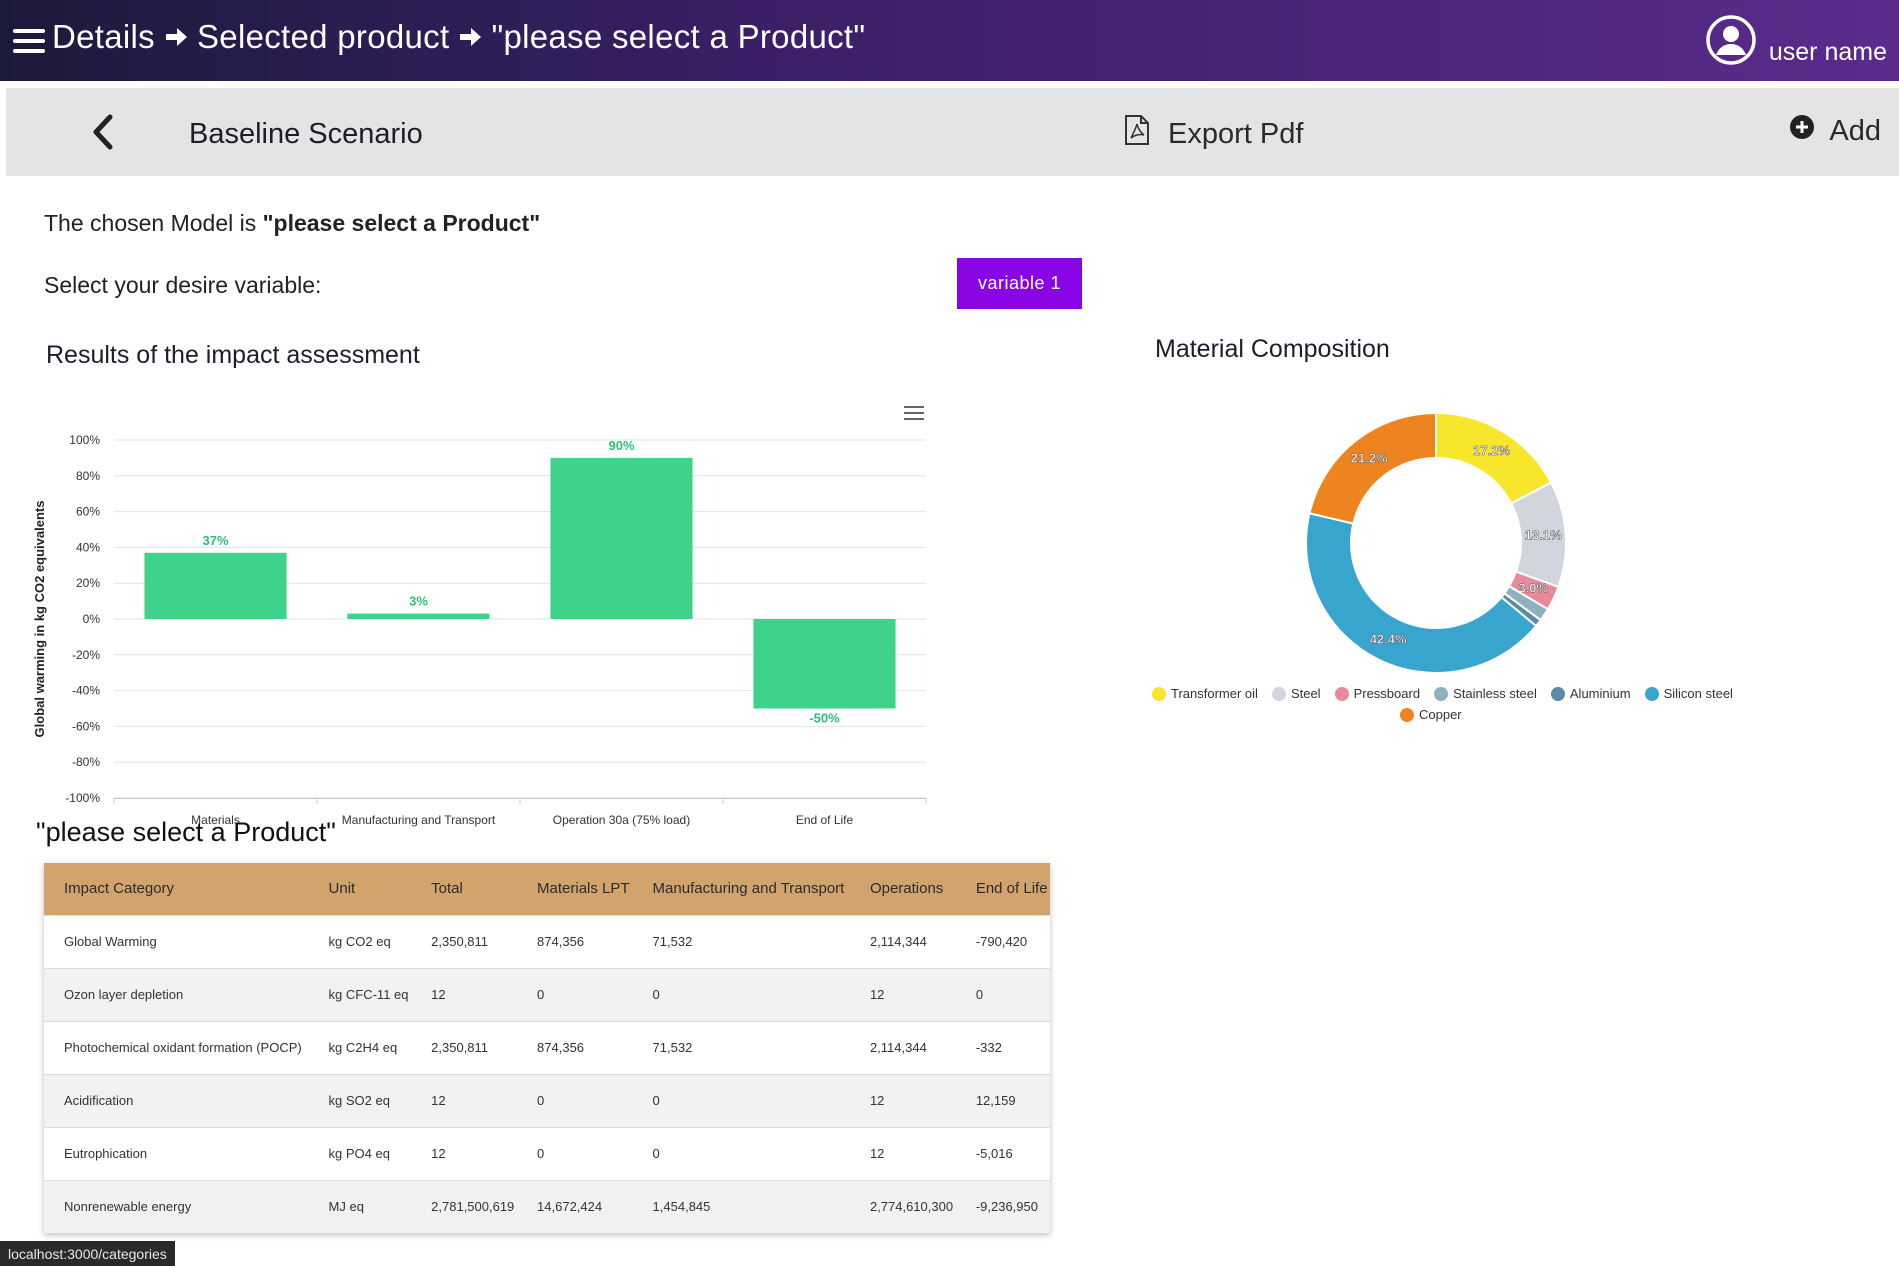 This screenshot has height=1266, width=1899. Describe the element at coordinates (1600, 693) in the screenshot. I see `legend-label: Aluminium` at that location.